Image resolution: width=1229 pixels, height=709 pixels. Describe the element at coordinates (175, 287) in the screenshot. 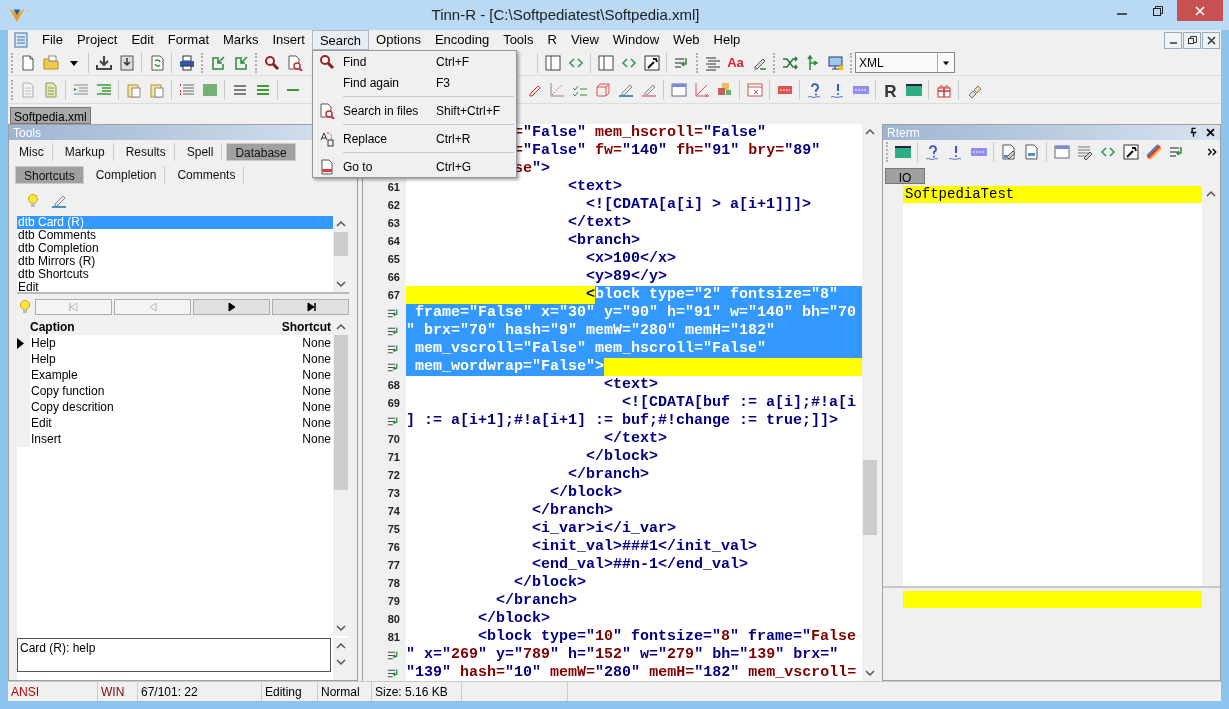

I see `list-item: Edit` at that location.